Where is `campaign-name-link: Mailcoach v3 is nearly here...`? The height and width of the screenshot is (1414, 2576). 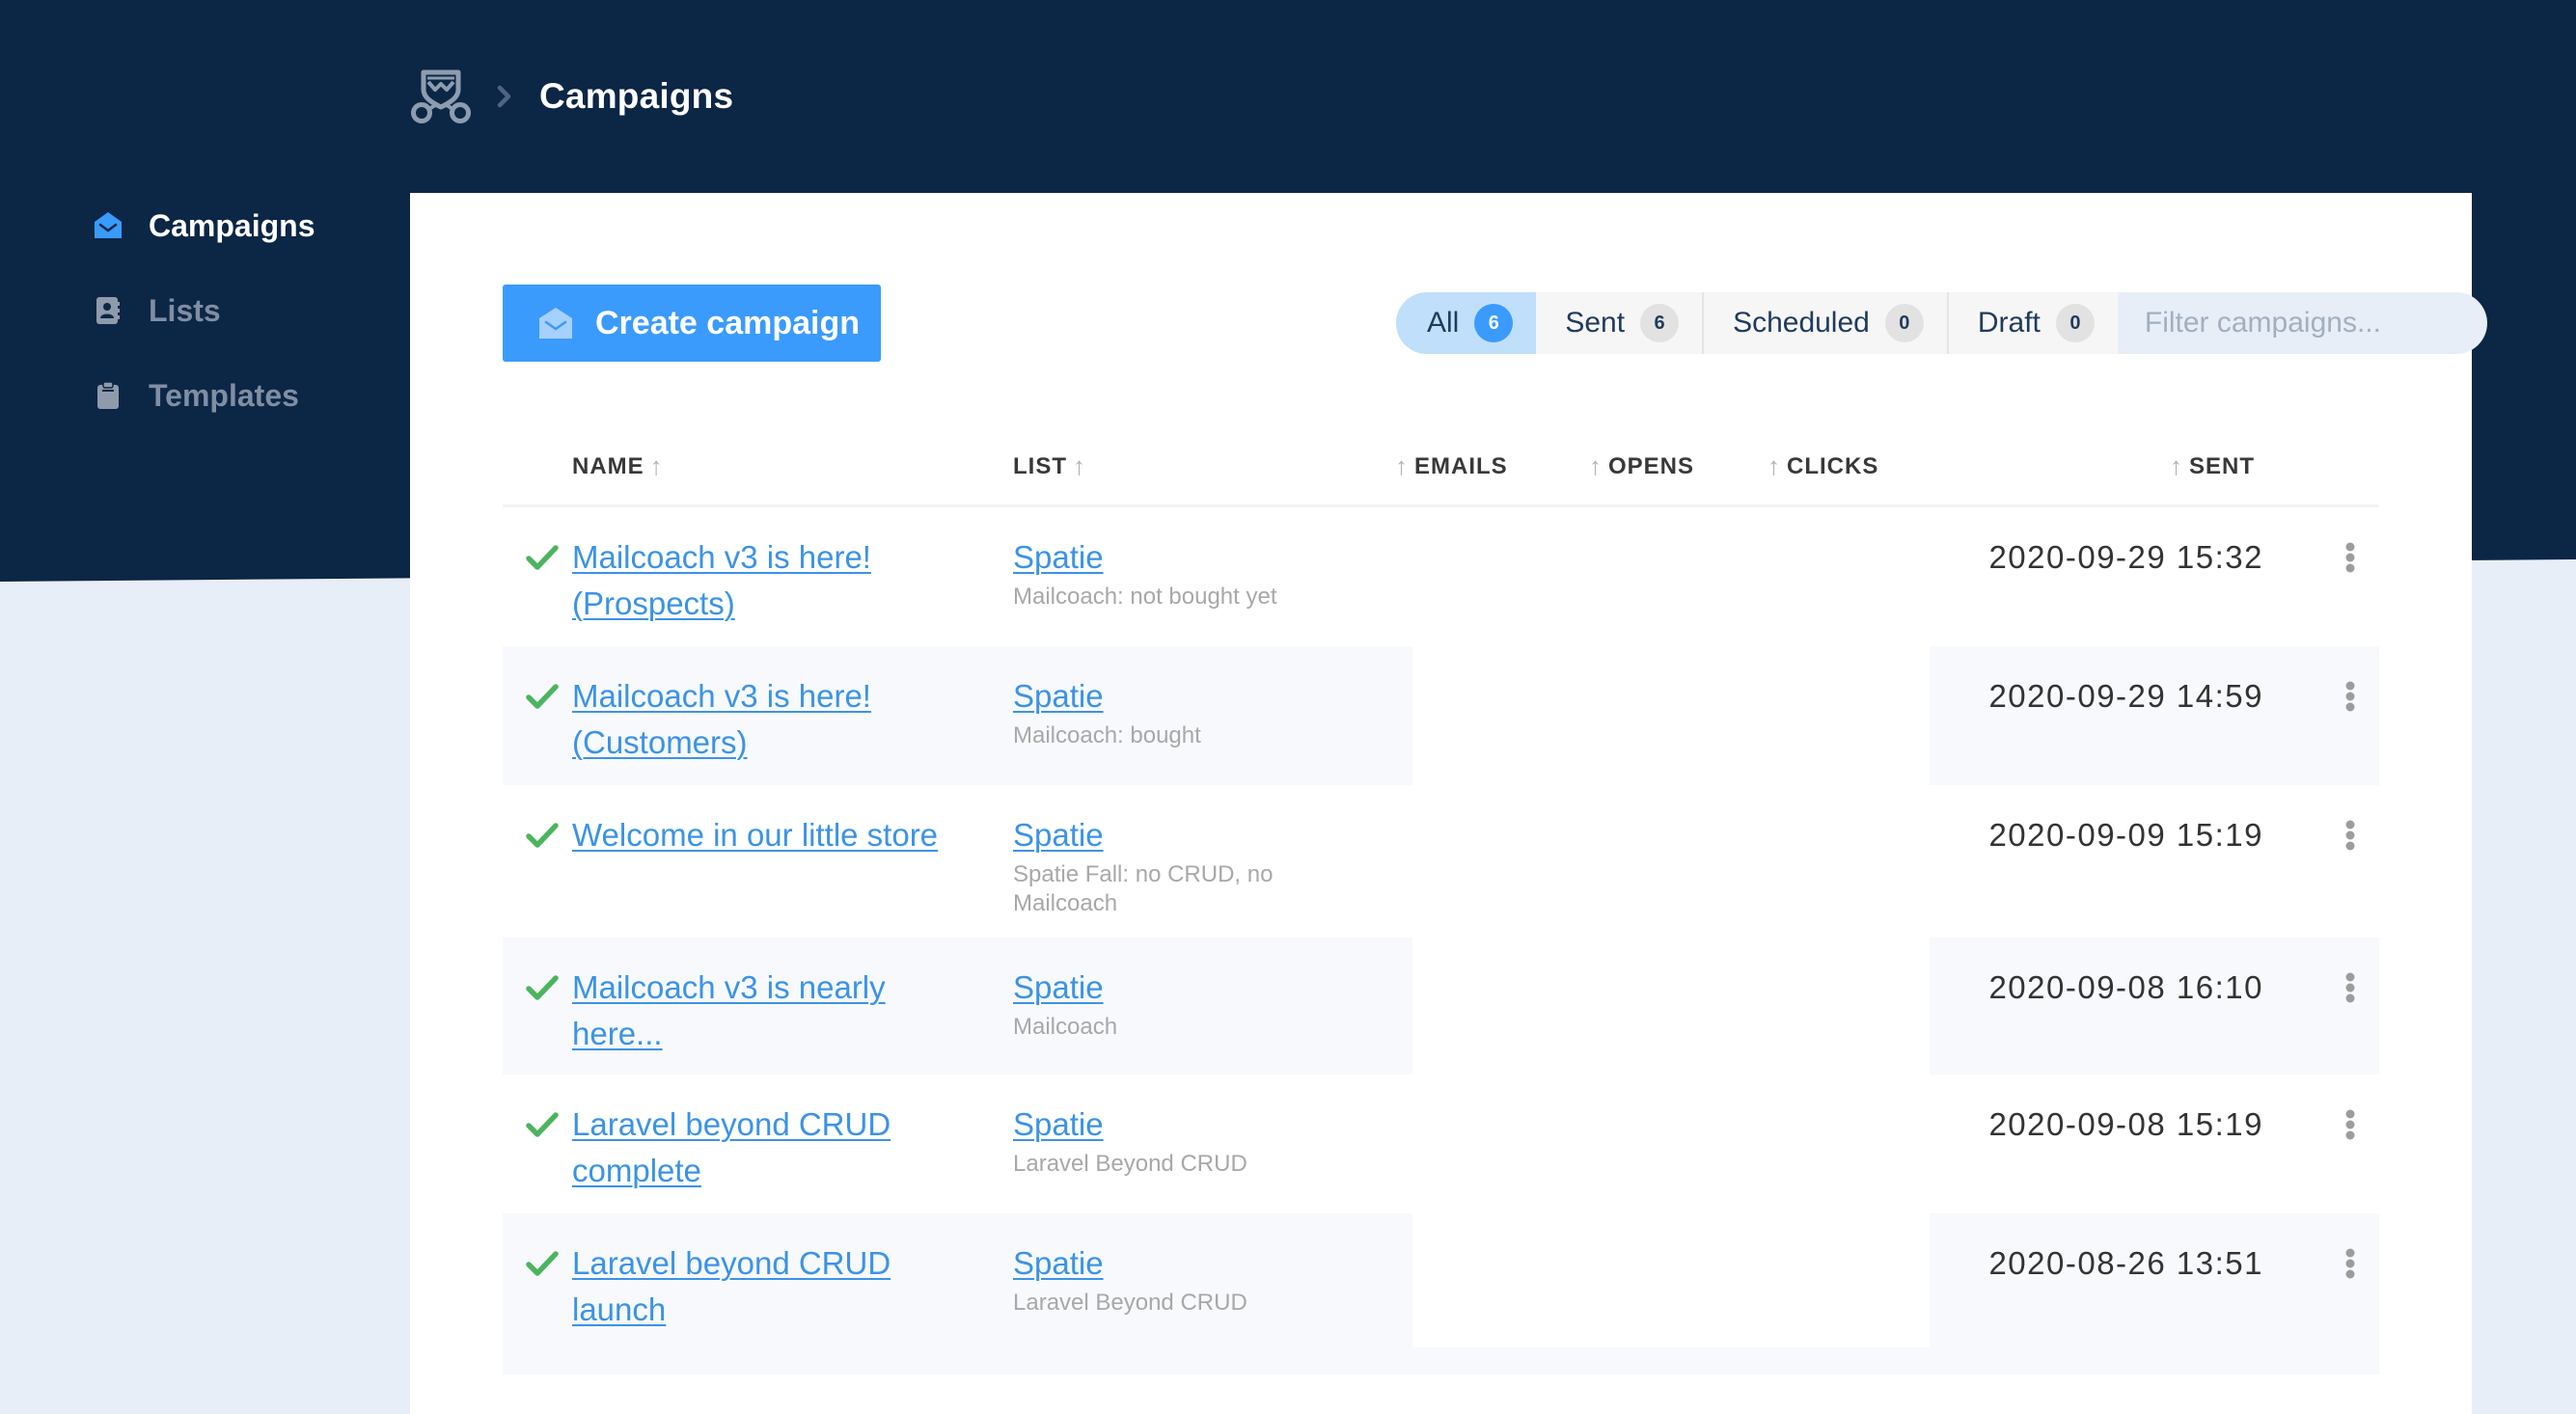 campaign-name-link: Mailcoach v3 is nearly here... is located at coordinates (775, 1011).